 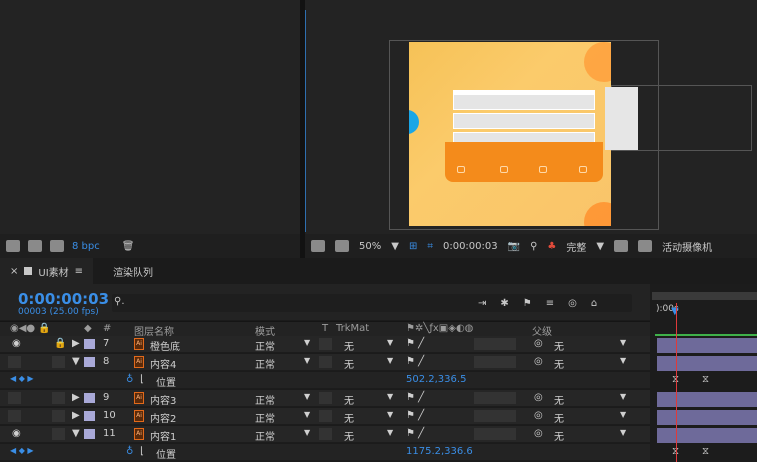 What do you see at coordinates (687, 246) in the screenshot?
I see `camera-dropdown: 活动摄像机` at bounding box center [687, 246].